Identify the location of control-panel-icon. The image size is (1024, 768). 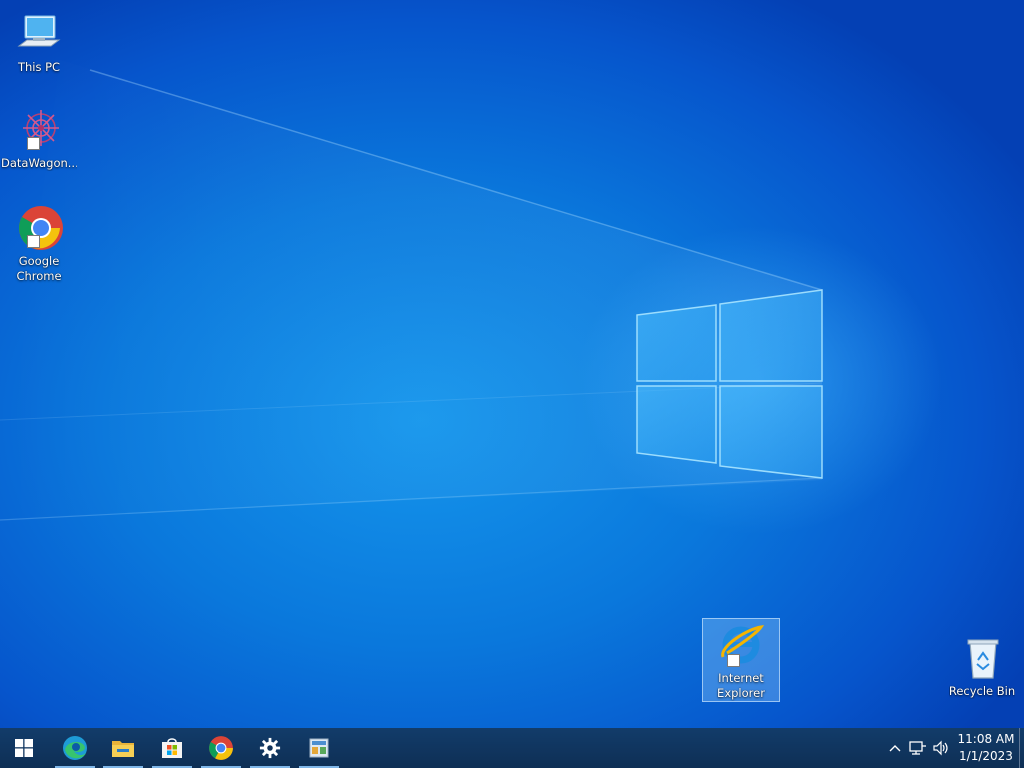
(319, 748).